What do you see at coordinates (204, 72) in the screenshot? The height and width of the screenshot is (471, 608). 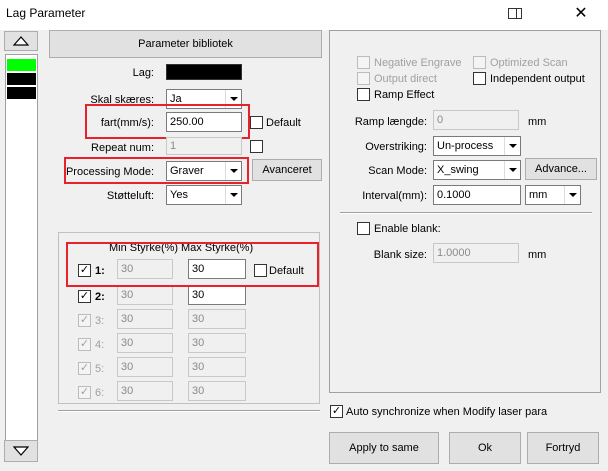 I see `lag-color-box` at bounding box center [204, 72].